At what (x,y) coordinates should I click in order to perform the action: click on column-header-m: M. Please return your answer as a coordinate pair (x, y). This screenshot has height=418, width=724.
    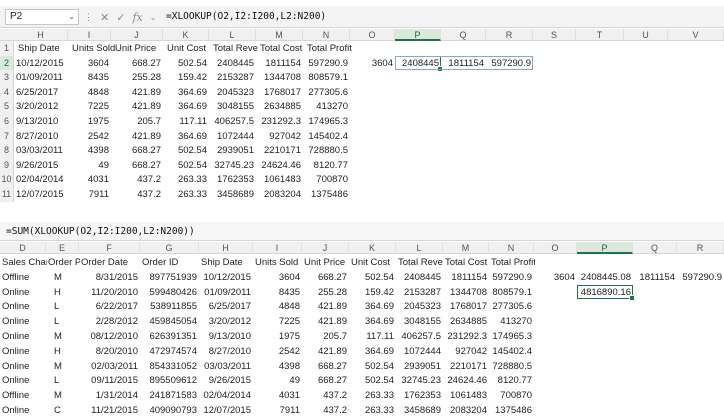
    Looking at the image, I should click on (279, 35).